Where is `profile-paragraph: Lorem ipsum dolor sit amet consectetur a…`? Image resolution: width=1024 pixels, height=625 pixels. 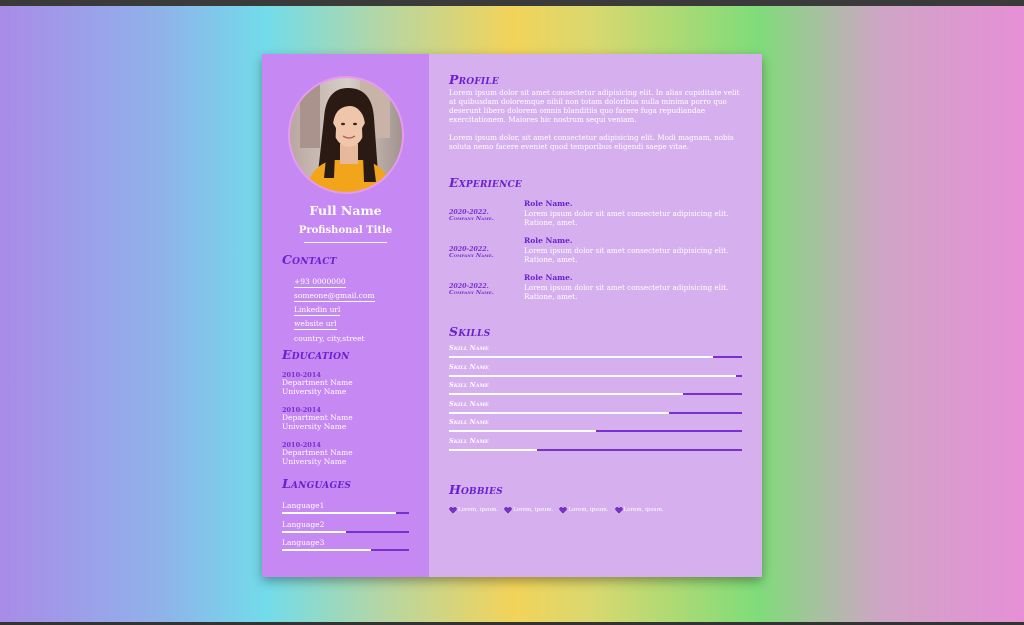 profile-paragraph: Lorem ipsum dolor sit amet consectetur a… is located at coordinates (594, 106).